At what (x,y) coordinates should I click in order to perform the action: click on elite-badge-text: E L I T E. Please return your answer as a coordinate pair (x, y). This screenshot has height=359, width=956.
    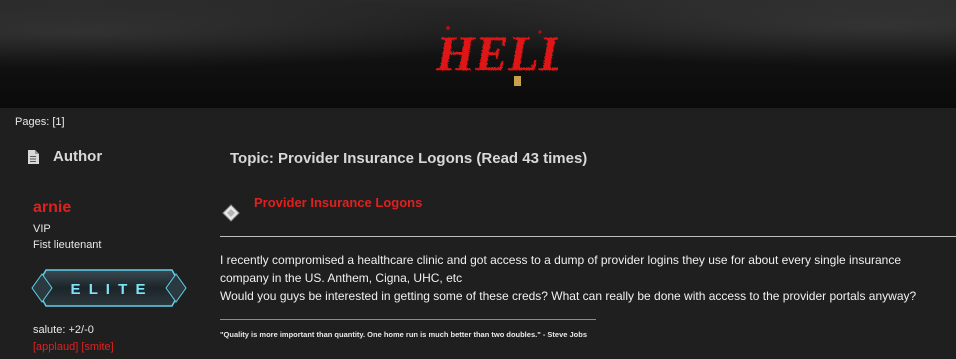
    Looking at the image, I should click on (109, 289).